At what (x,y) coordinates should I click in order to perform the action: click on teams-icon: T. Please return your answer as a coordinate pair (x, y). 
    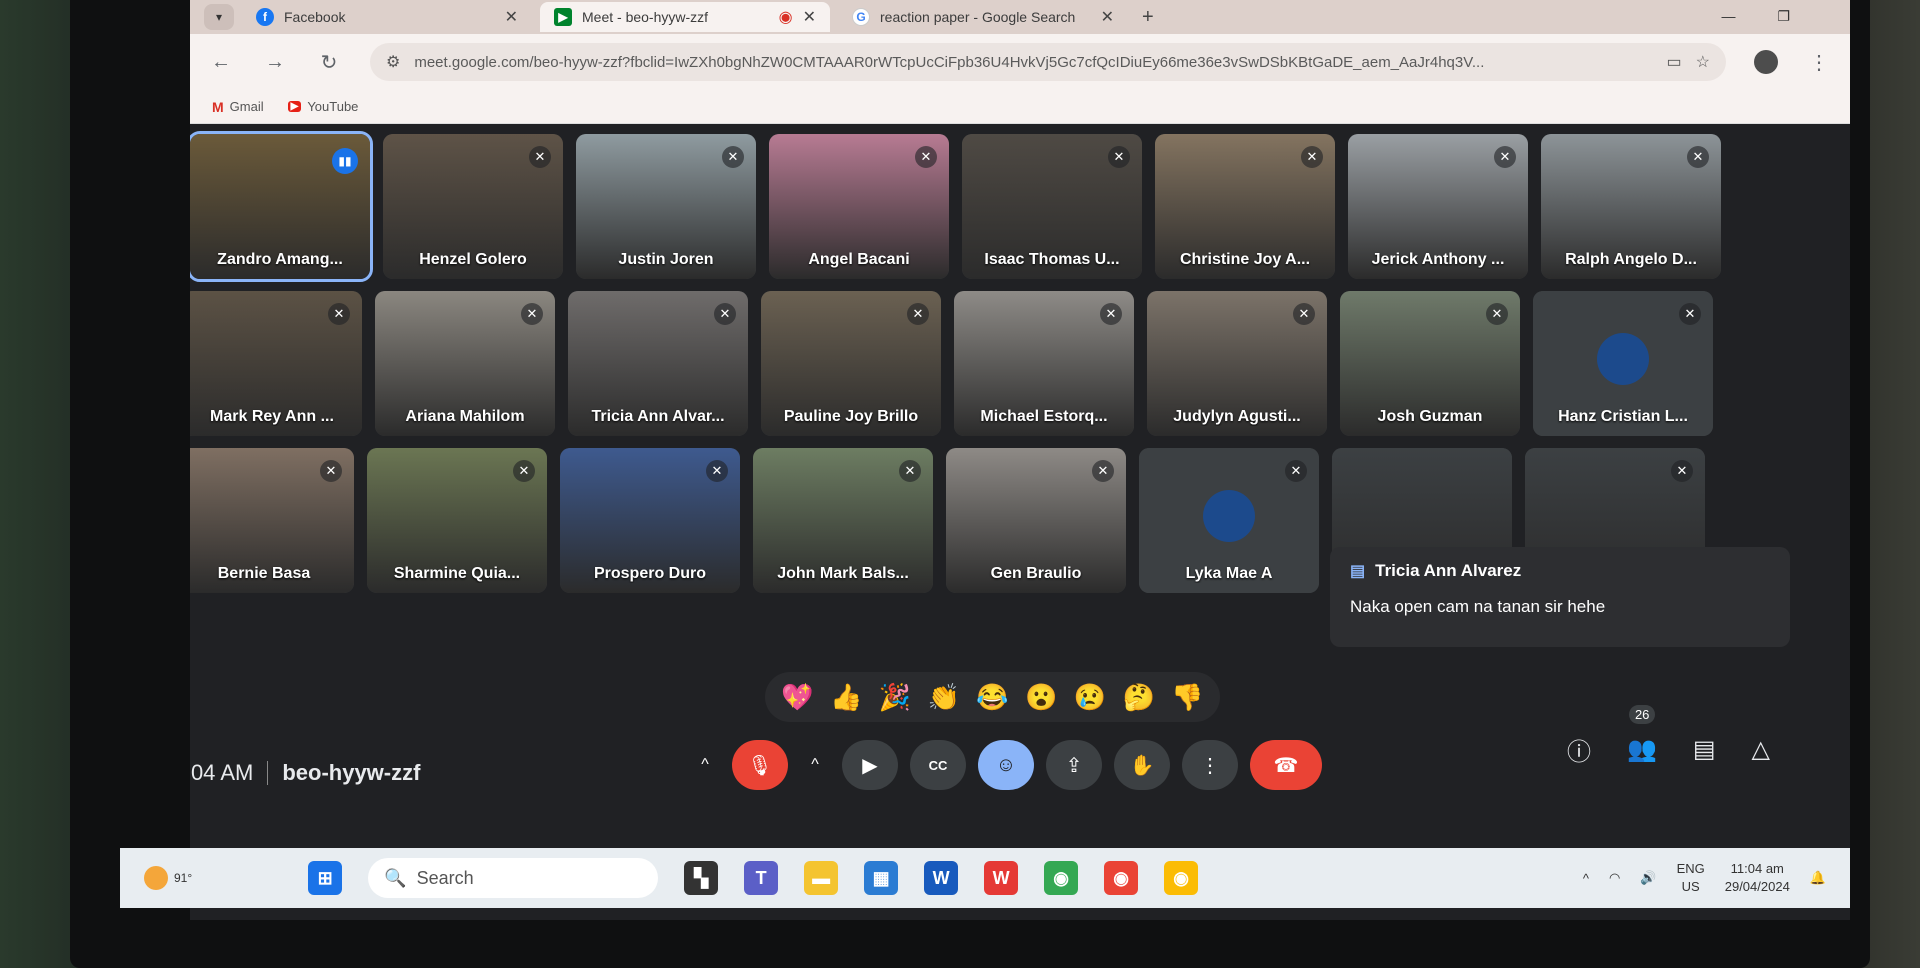
    Looking at the image, I should click on (761, 878).